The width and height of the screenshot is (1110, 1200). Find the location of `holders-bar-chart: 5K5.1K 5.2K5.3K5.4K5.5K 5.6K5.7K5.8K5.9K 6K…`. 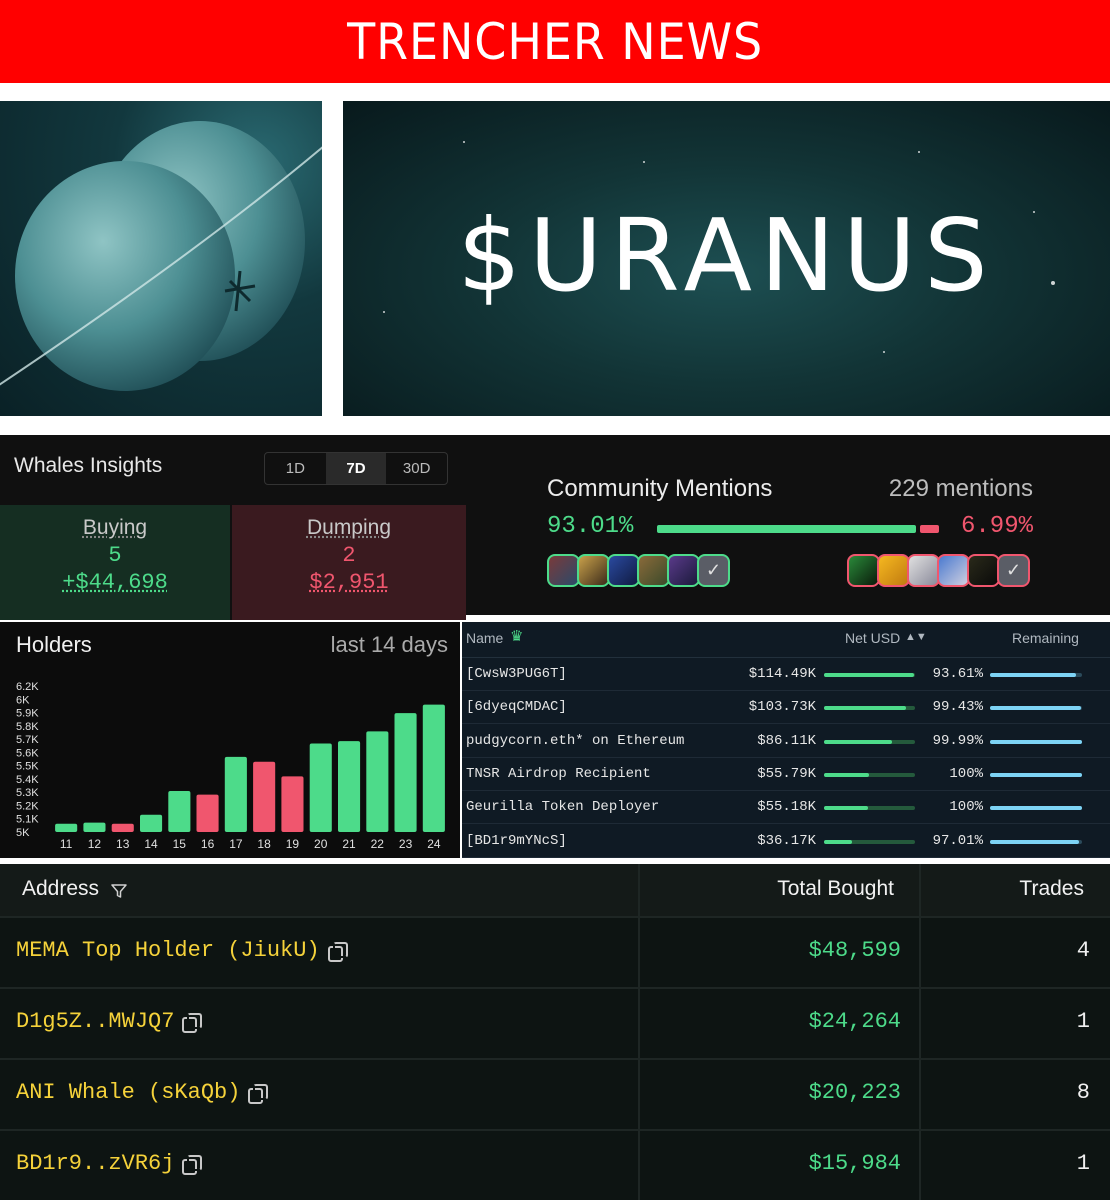

holders-bar-chart: 5K5.1K 5.2K5.3K5.4K5.5K 5.6K5.7K5.8K5.9K 6K… is located at coordinates (230, 766).